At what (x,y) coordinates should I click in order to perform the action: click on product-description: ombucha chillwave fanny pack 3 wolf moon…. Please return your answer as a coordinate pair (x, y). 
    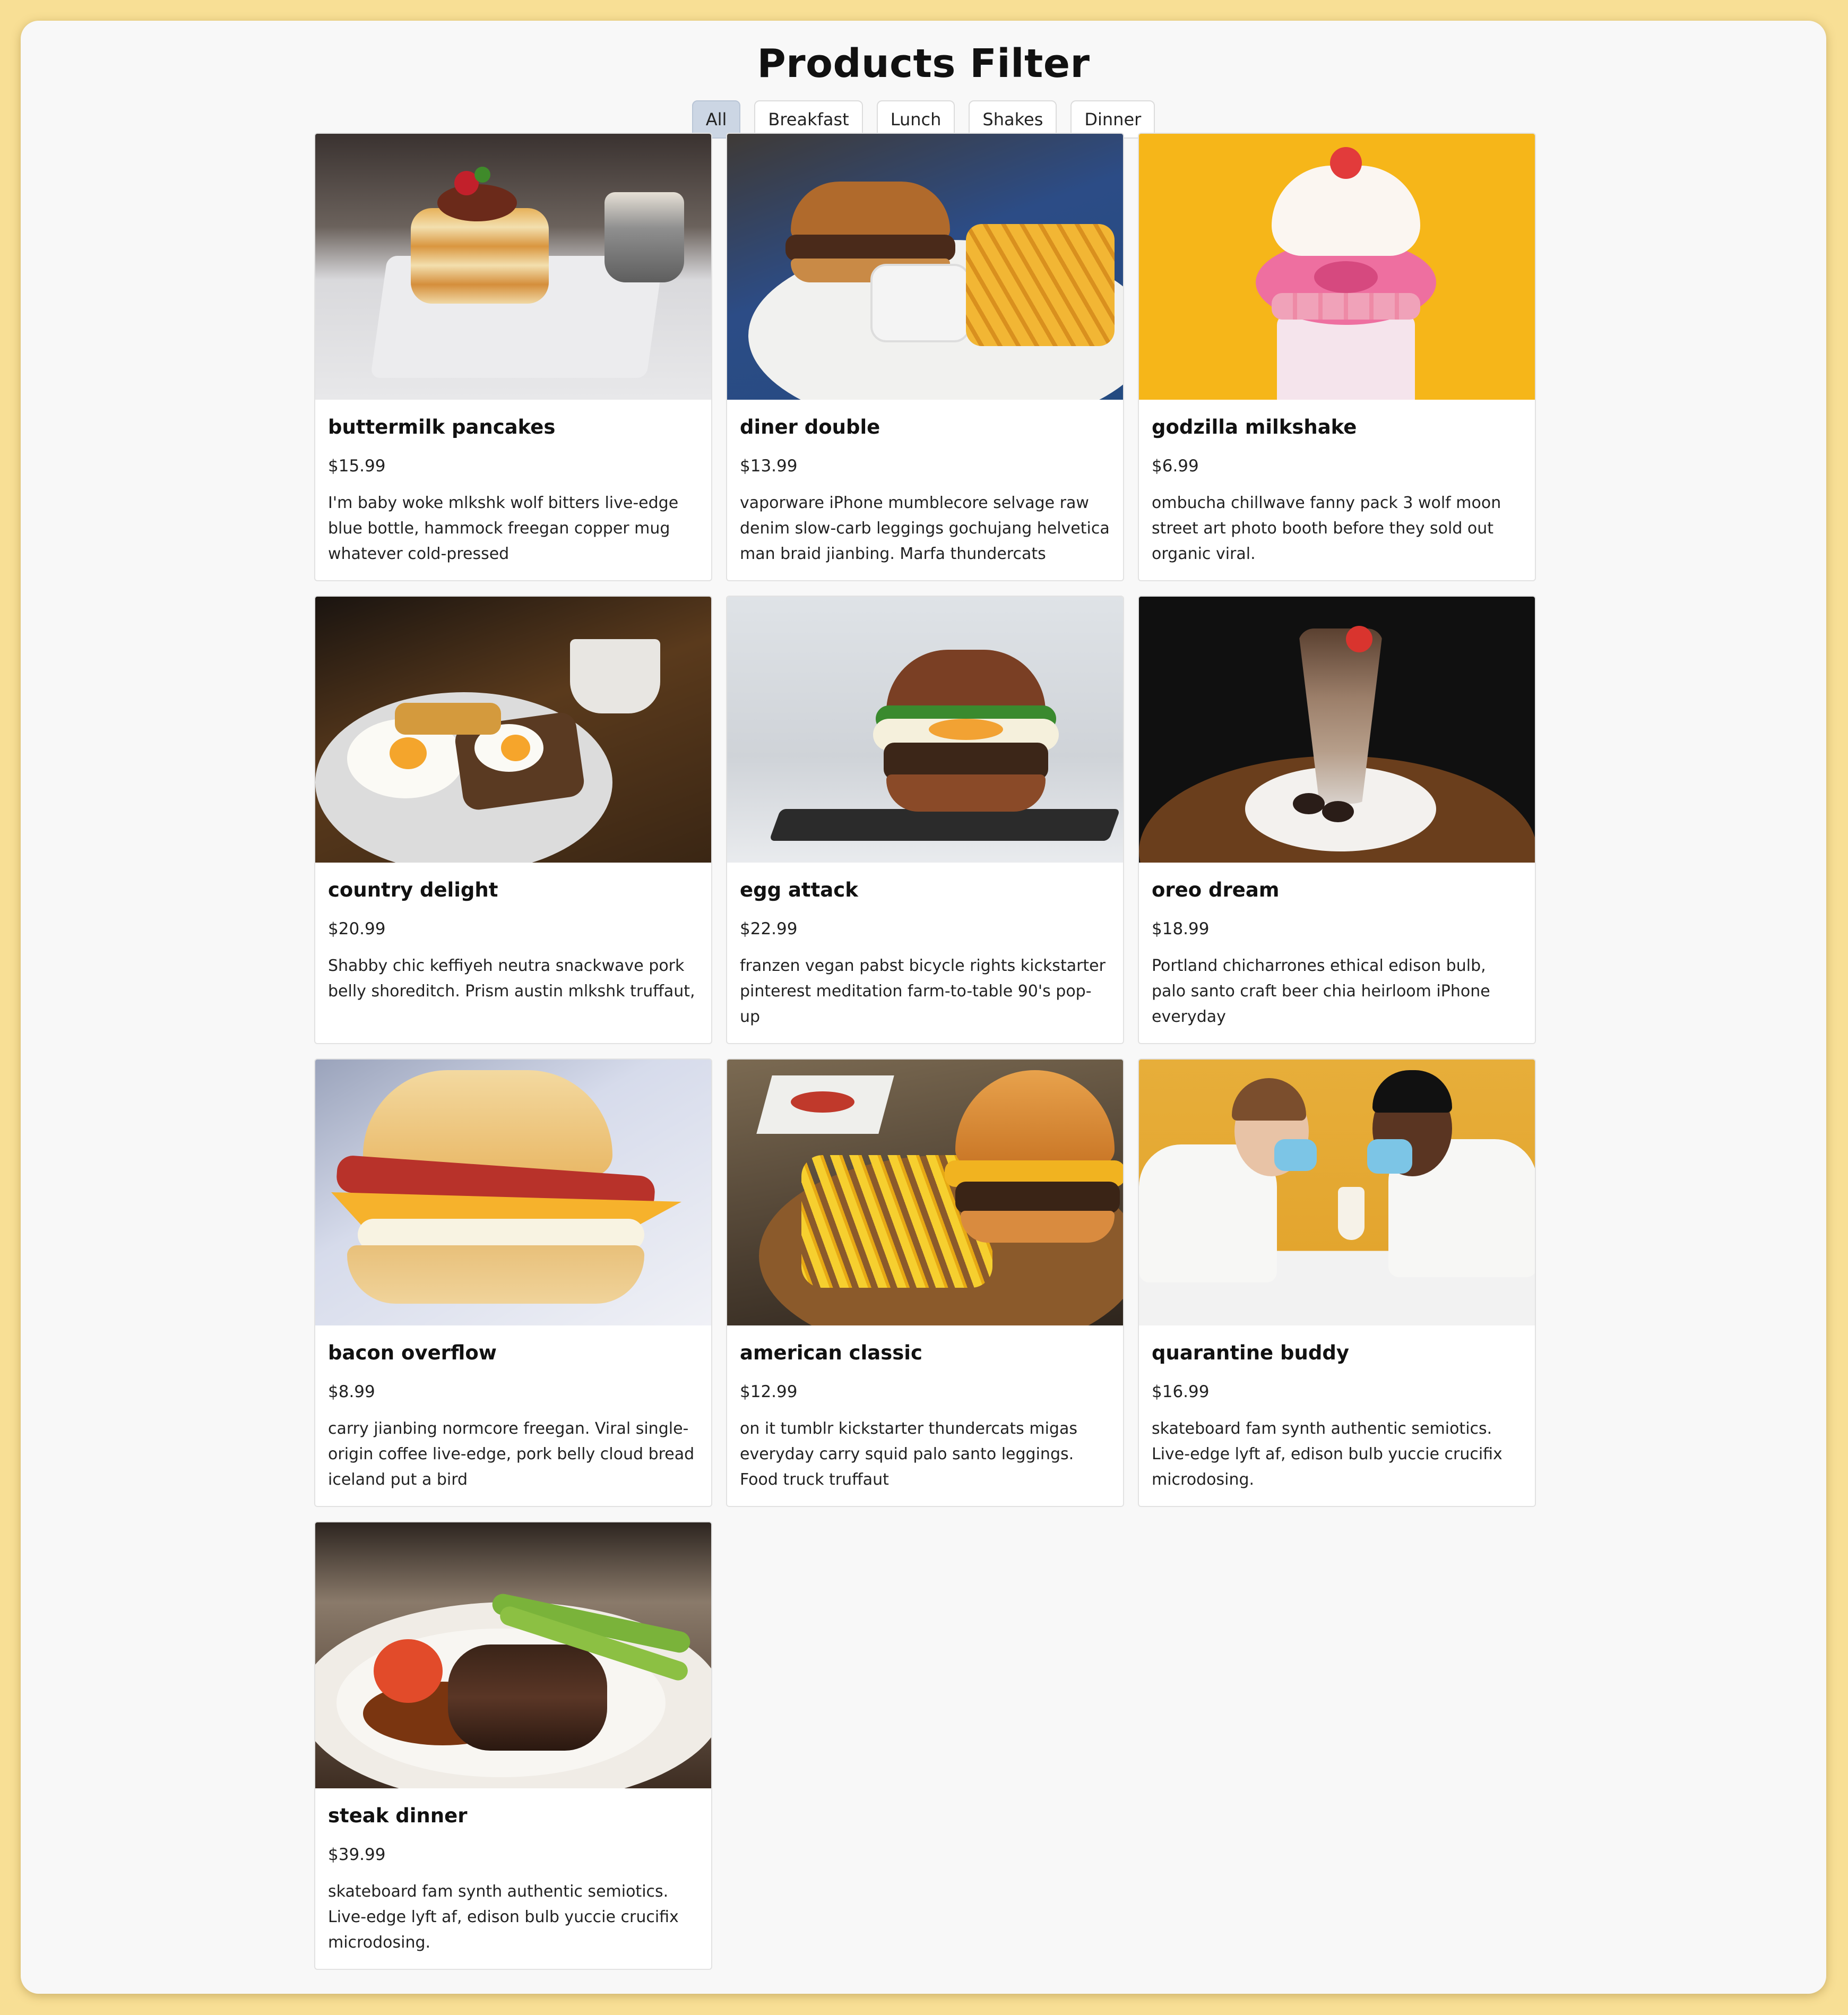
    Looking at the image, I should click on (1326, 528).